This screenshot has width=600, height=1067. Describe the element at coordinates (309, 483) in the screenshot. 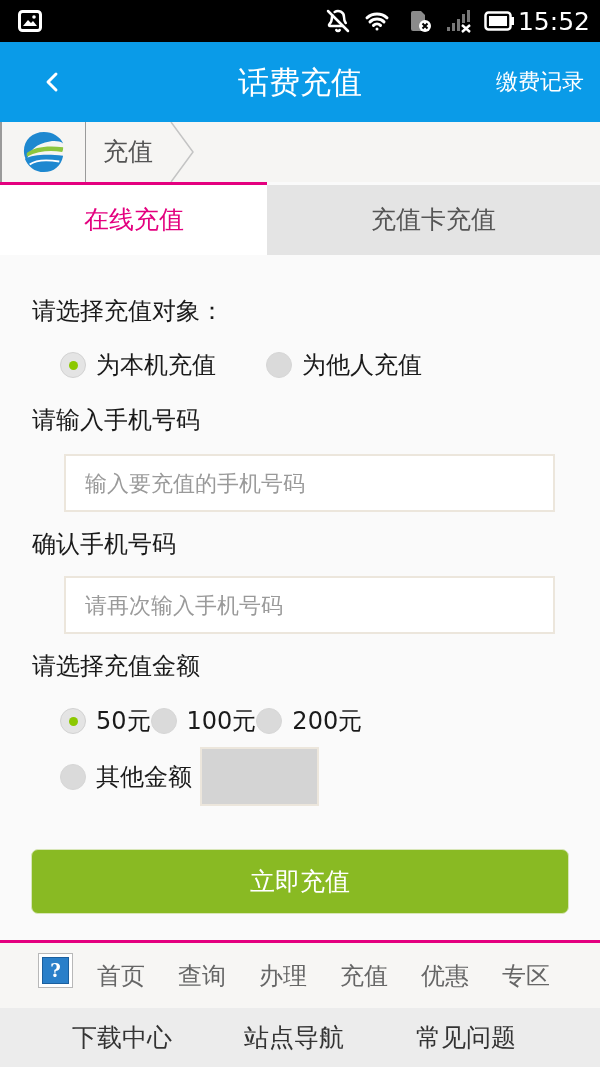

I see `phone-input: 输入要充值的手机号码` at that location.